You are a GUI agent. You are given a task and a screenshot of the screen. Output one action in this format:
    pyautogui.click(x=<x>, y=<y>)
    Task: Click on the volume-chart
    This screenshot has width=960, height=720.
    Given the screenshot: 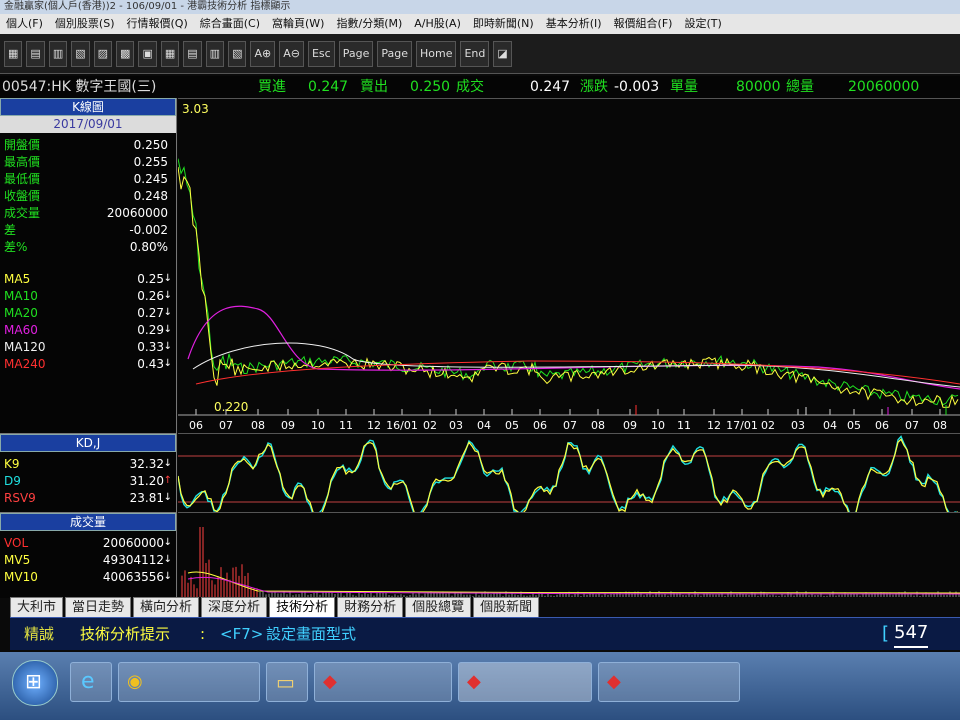 What is the action you would take?
    pyautogui.click(x=569, y=555)
    